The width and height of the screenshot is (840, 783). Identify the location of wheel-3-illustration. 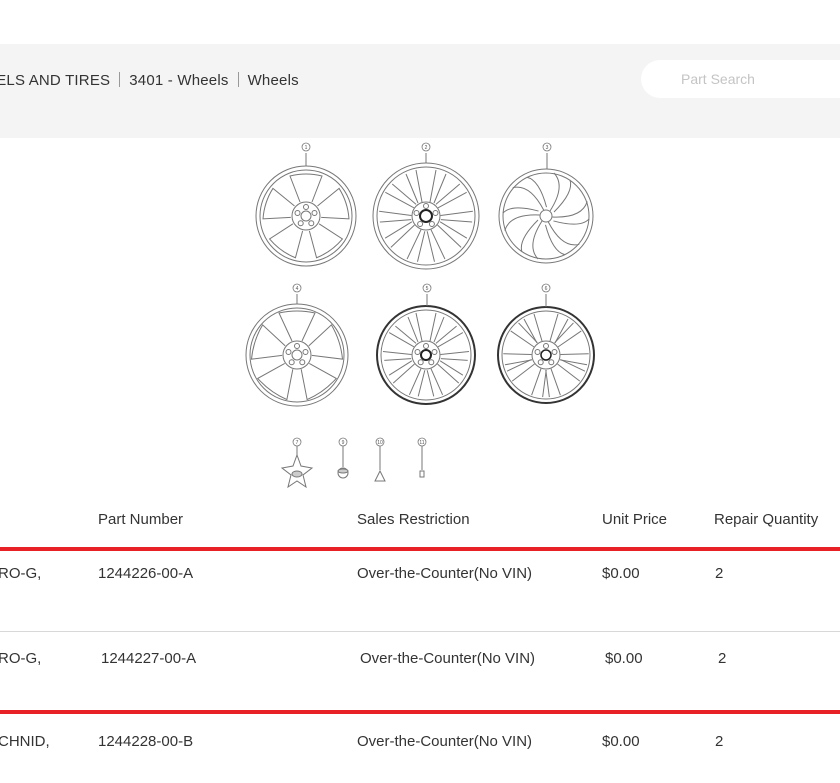
(546, 216).